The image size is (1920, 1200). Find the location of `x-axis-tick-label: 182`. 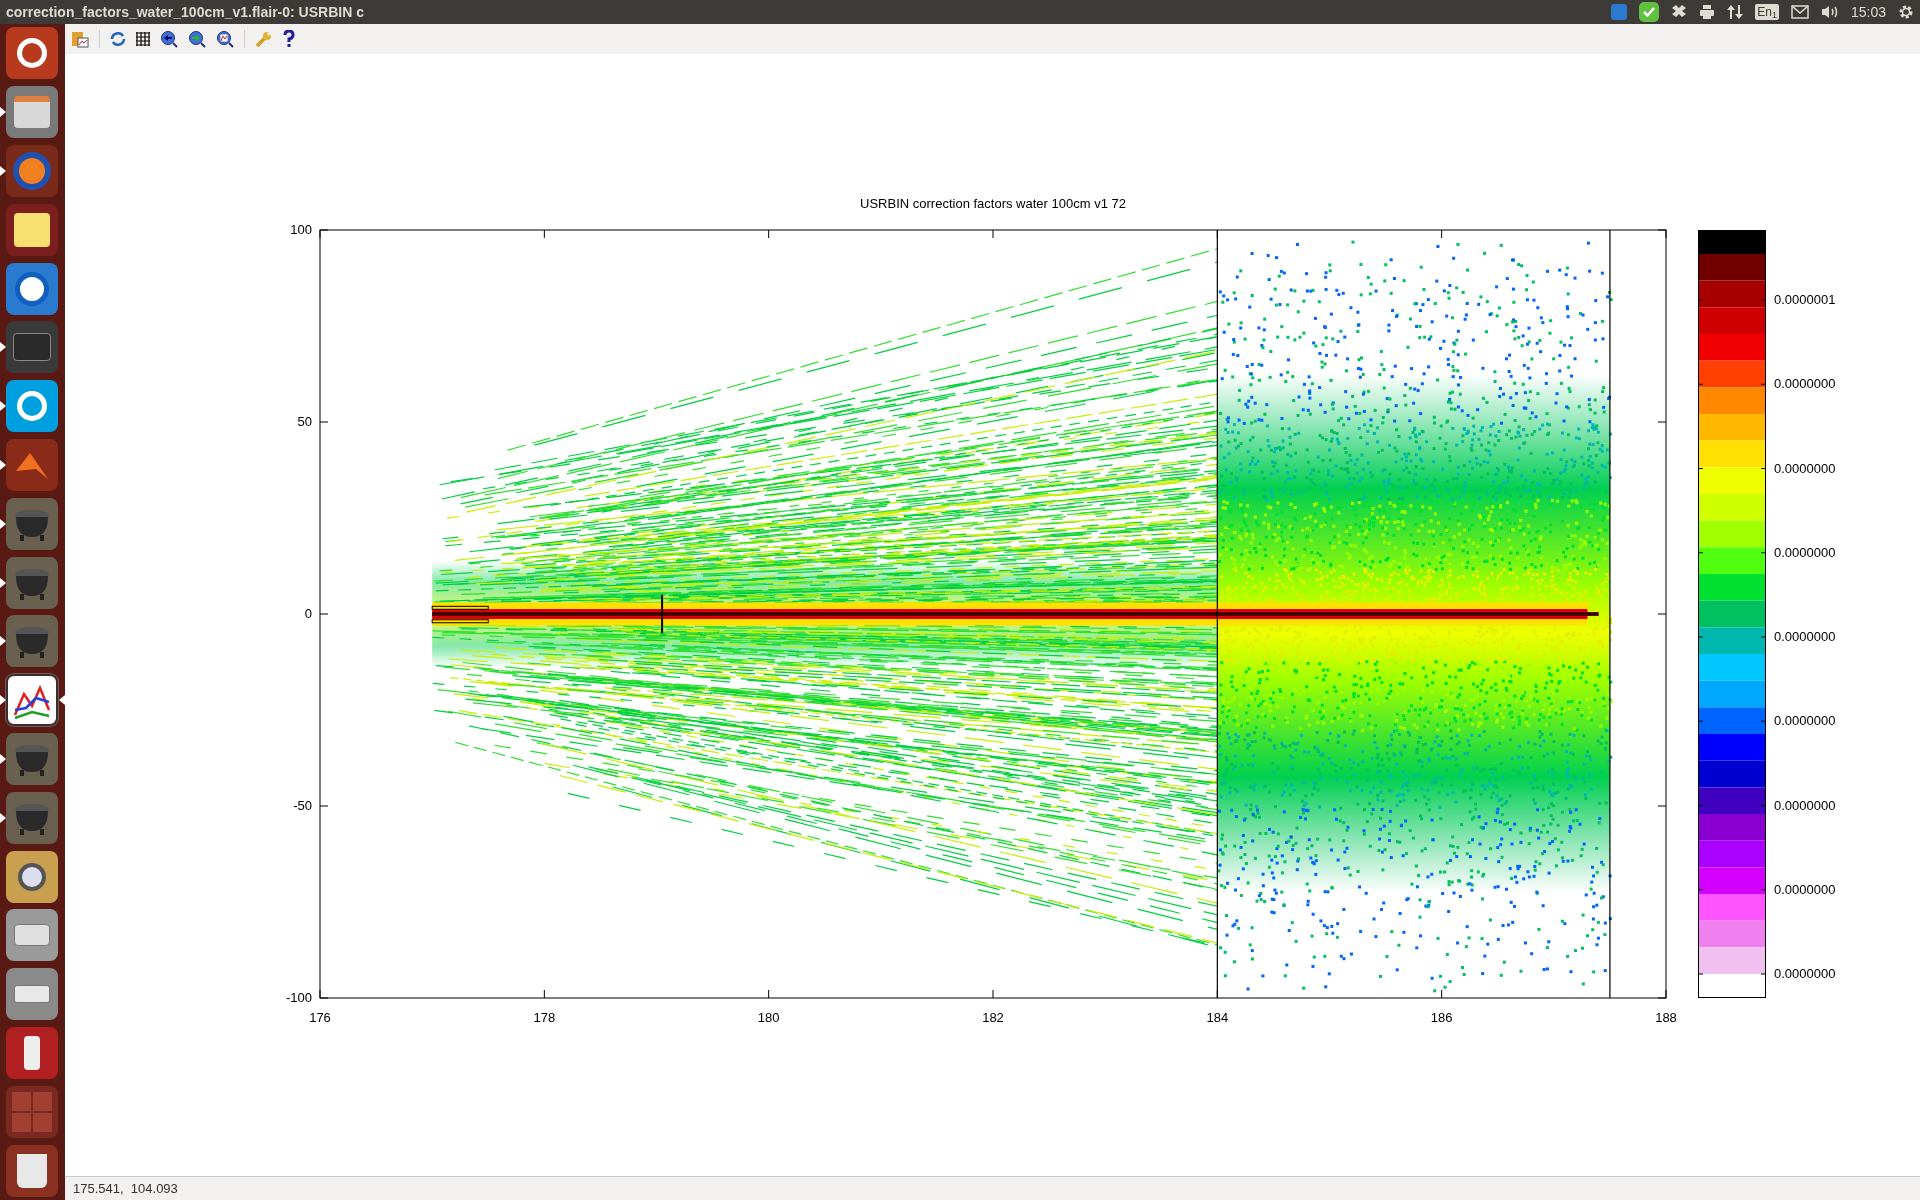

x-axis-tick-label: 182 is located at coordinates (993, 1018).